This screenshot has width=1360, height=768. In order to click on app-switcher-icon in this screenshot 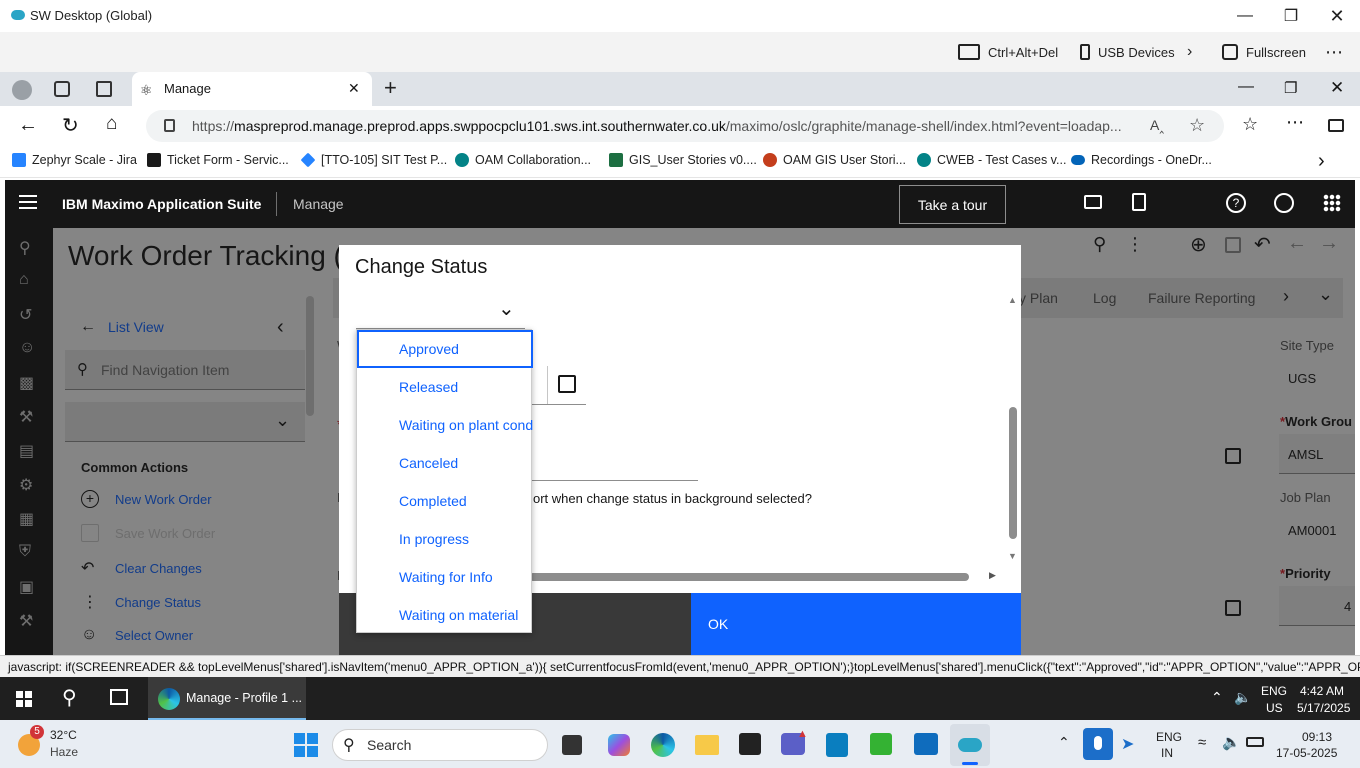, I will do `click(1332, 203)`.